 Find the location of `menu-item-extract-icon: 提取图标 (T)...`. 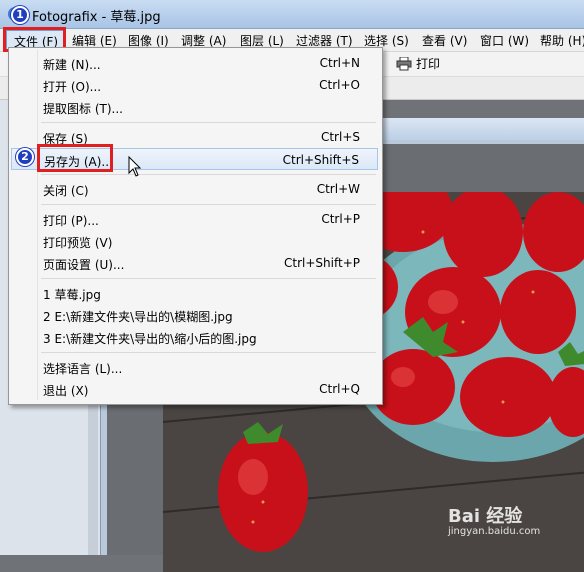

menu-item-extract-icon: 提取图标 (T)... is located at coordinates (194, 107).